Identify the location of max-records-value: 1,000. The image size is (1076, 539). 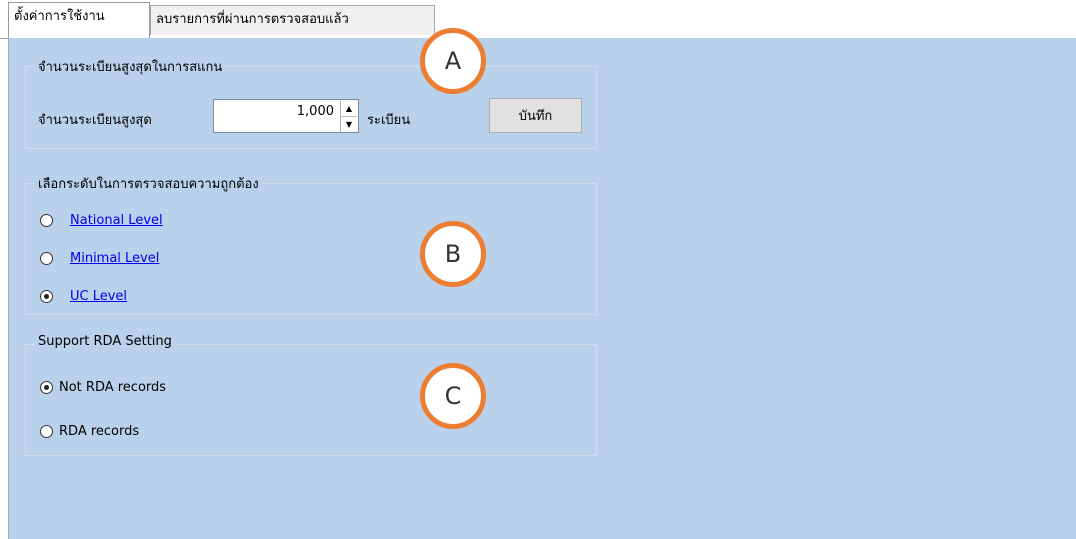
(315, 111).